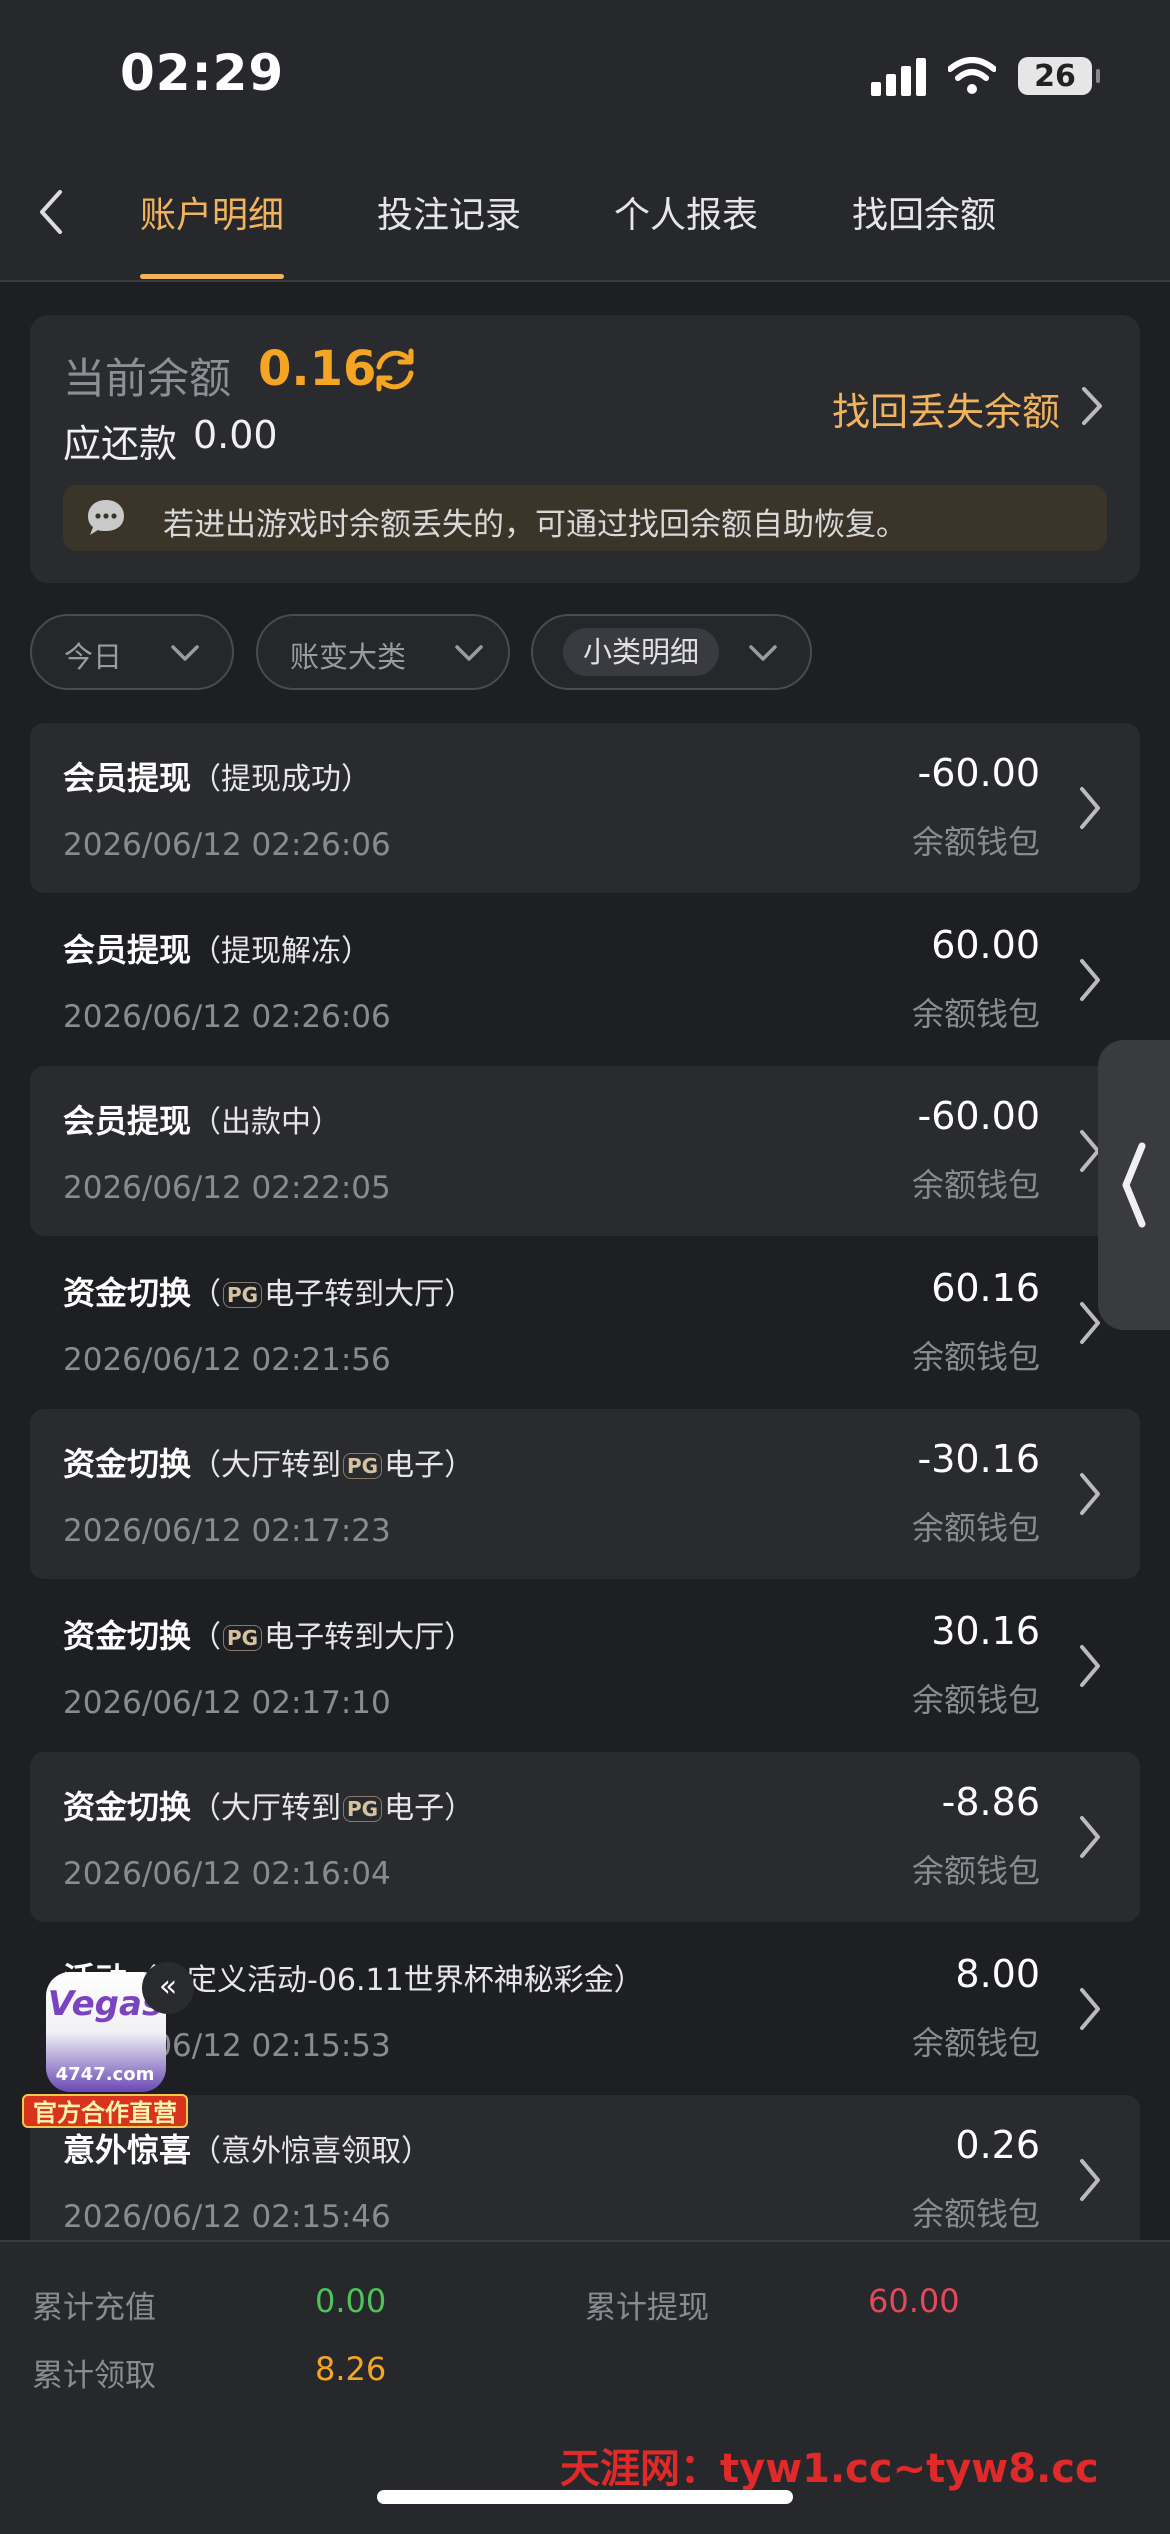 This screenshot has height=2534, width=1170. I want to click on refresh-icon, so click(395, 370).